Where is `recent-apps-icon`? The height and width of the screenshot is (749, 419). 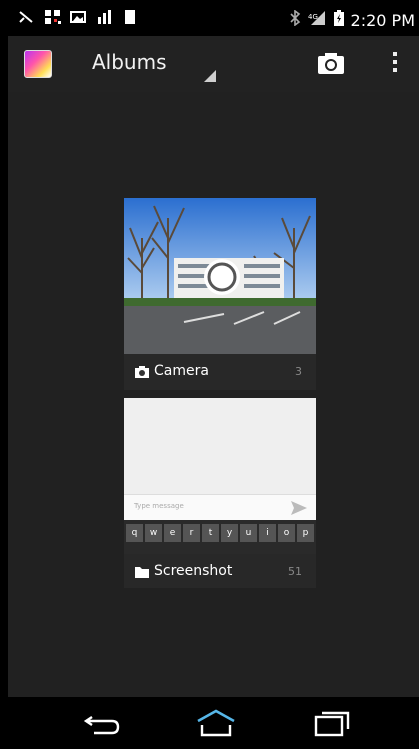 recent-apps-icon is located at coordinates (332, 723).